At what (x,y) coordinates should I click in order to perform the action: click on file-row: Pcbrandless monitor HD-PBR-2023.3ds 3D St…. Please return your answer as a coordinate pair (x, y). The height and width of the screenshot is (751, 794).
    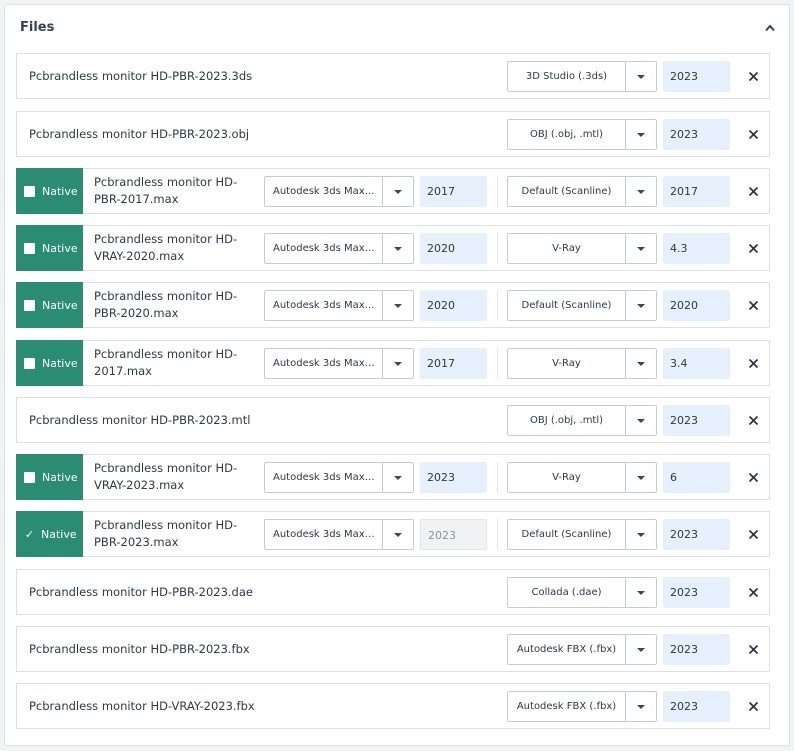
    Looking at the image, I should click on (393, 76).